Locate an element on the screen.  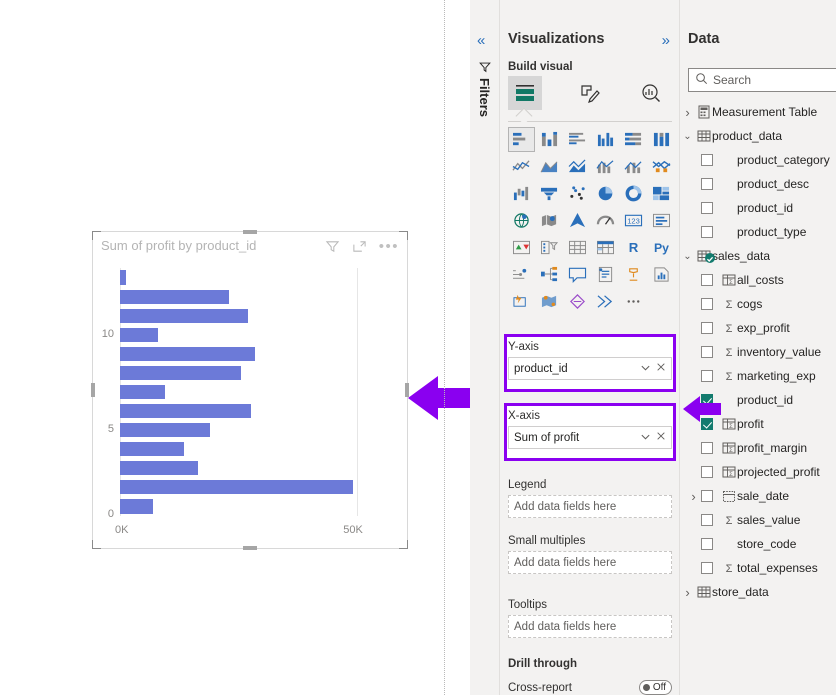
visual-type-map is located at coordinates (521, 220).